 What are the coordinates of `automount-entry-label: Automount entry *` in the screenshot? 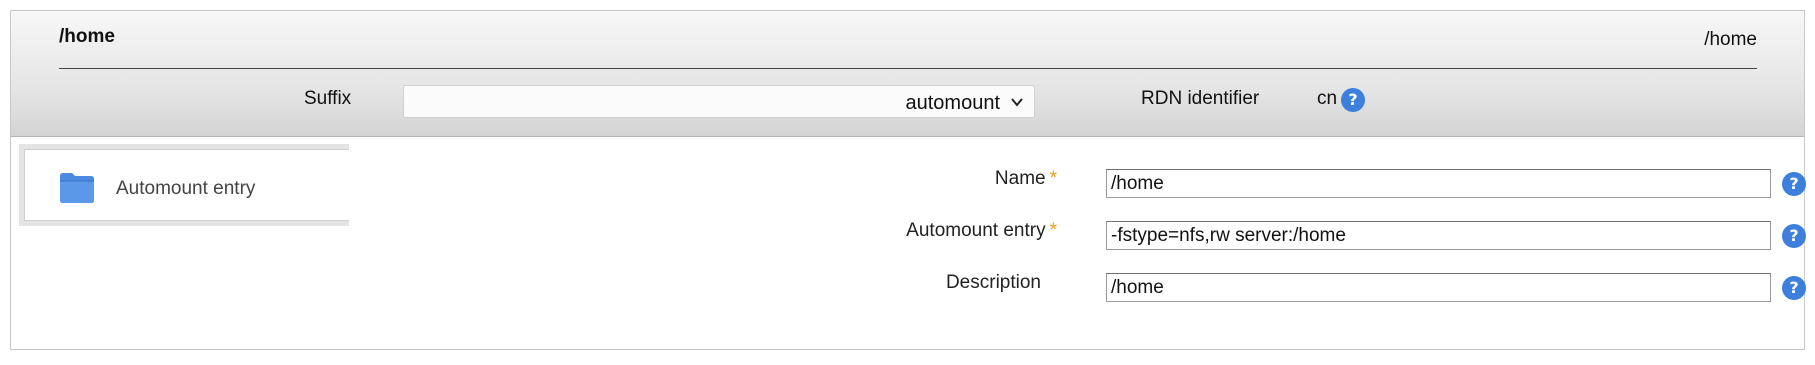 It's located at (981, 231).